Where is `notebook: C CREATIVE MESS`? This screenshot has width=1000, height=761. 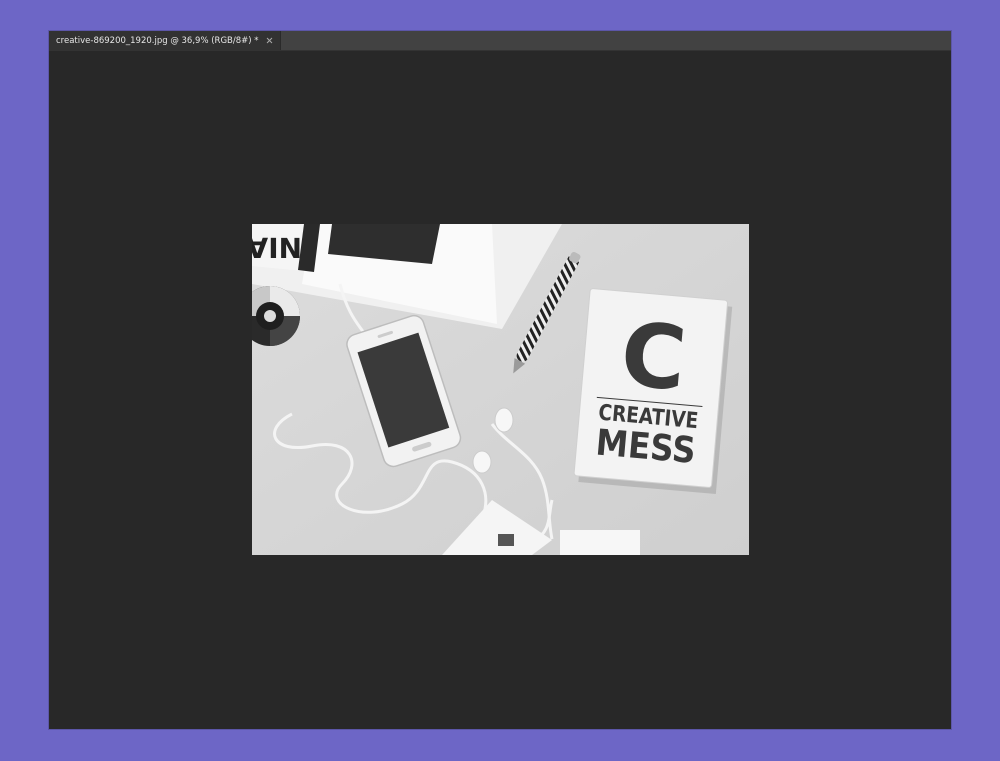
notebook: C CREATIVE MESS is located at coordinates (653, 391).